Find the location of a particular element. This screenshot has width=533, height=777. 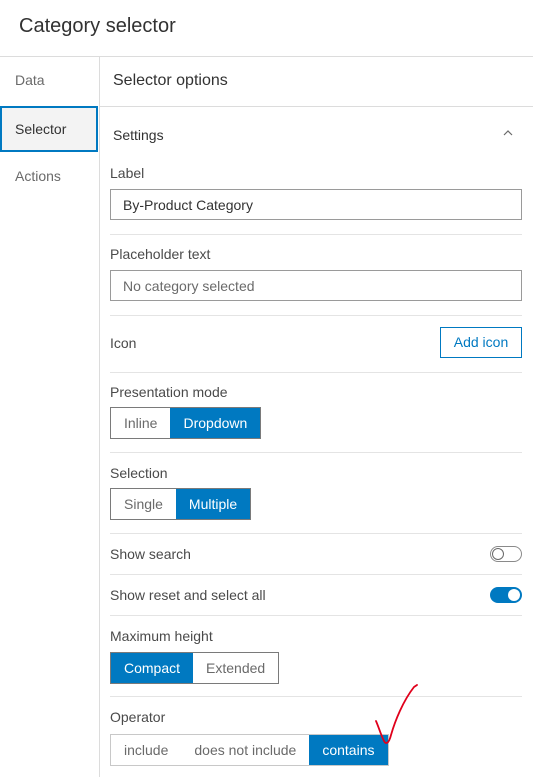

max-height-segmented: Compact Extended is located at coordinates (195, 668).